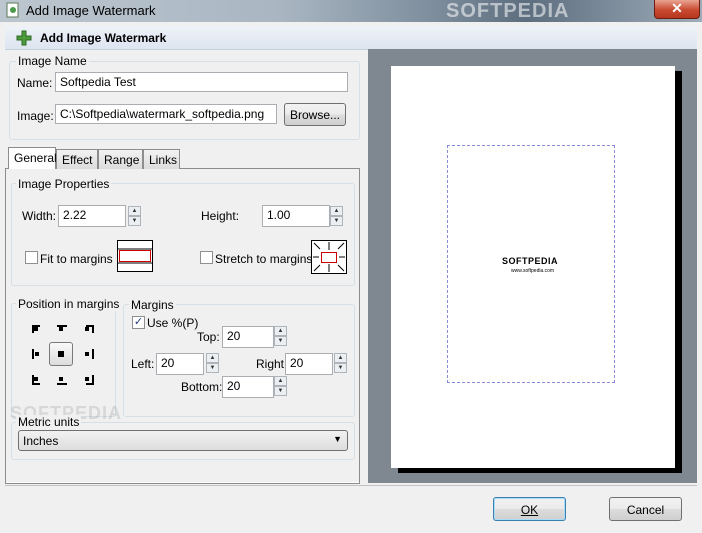  What do you see at coordinates (69, 304) in the screenshot?
I see `position-label: Position in margins` at bounding box center [69, 304].